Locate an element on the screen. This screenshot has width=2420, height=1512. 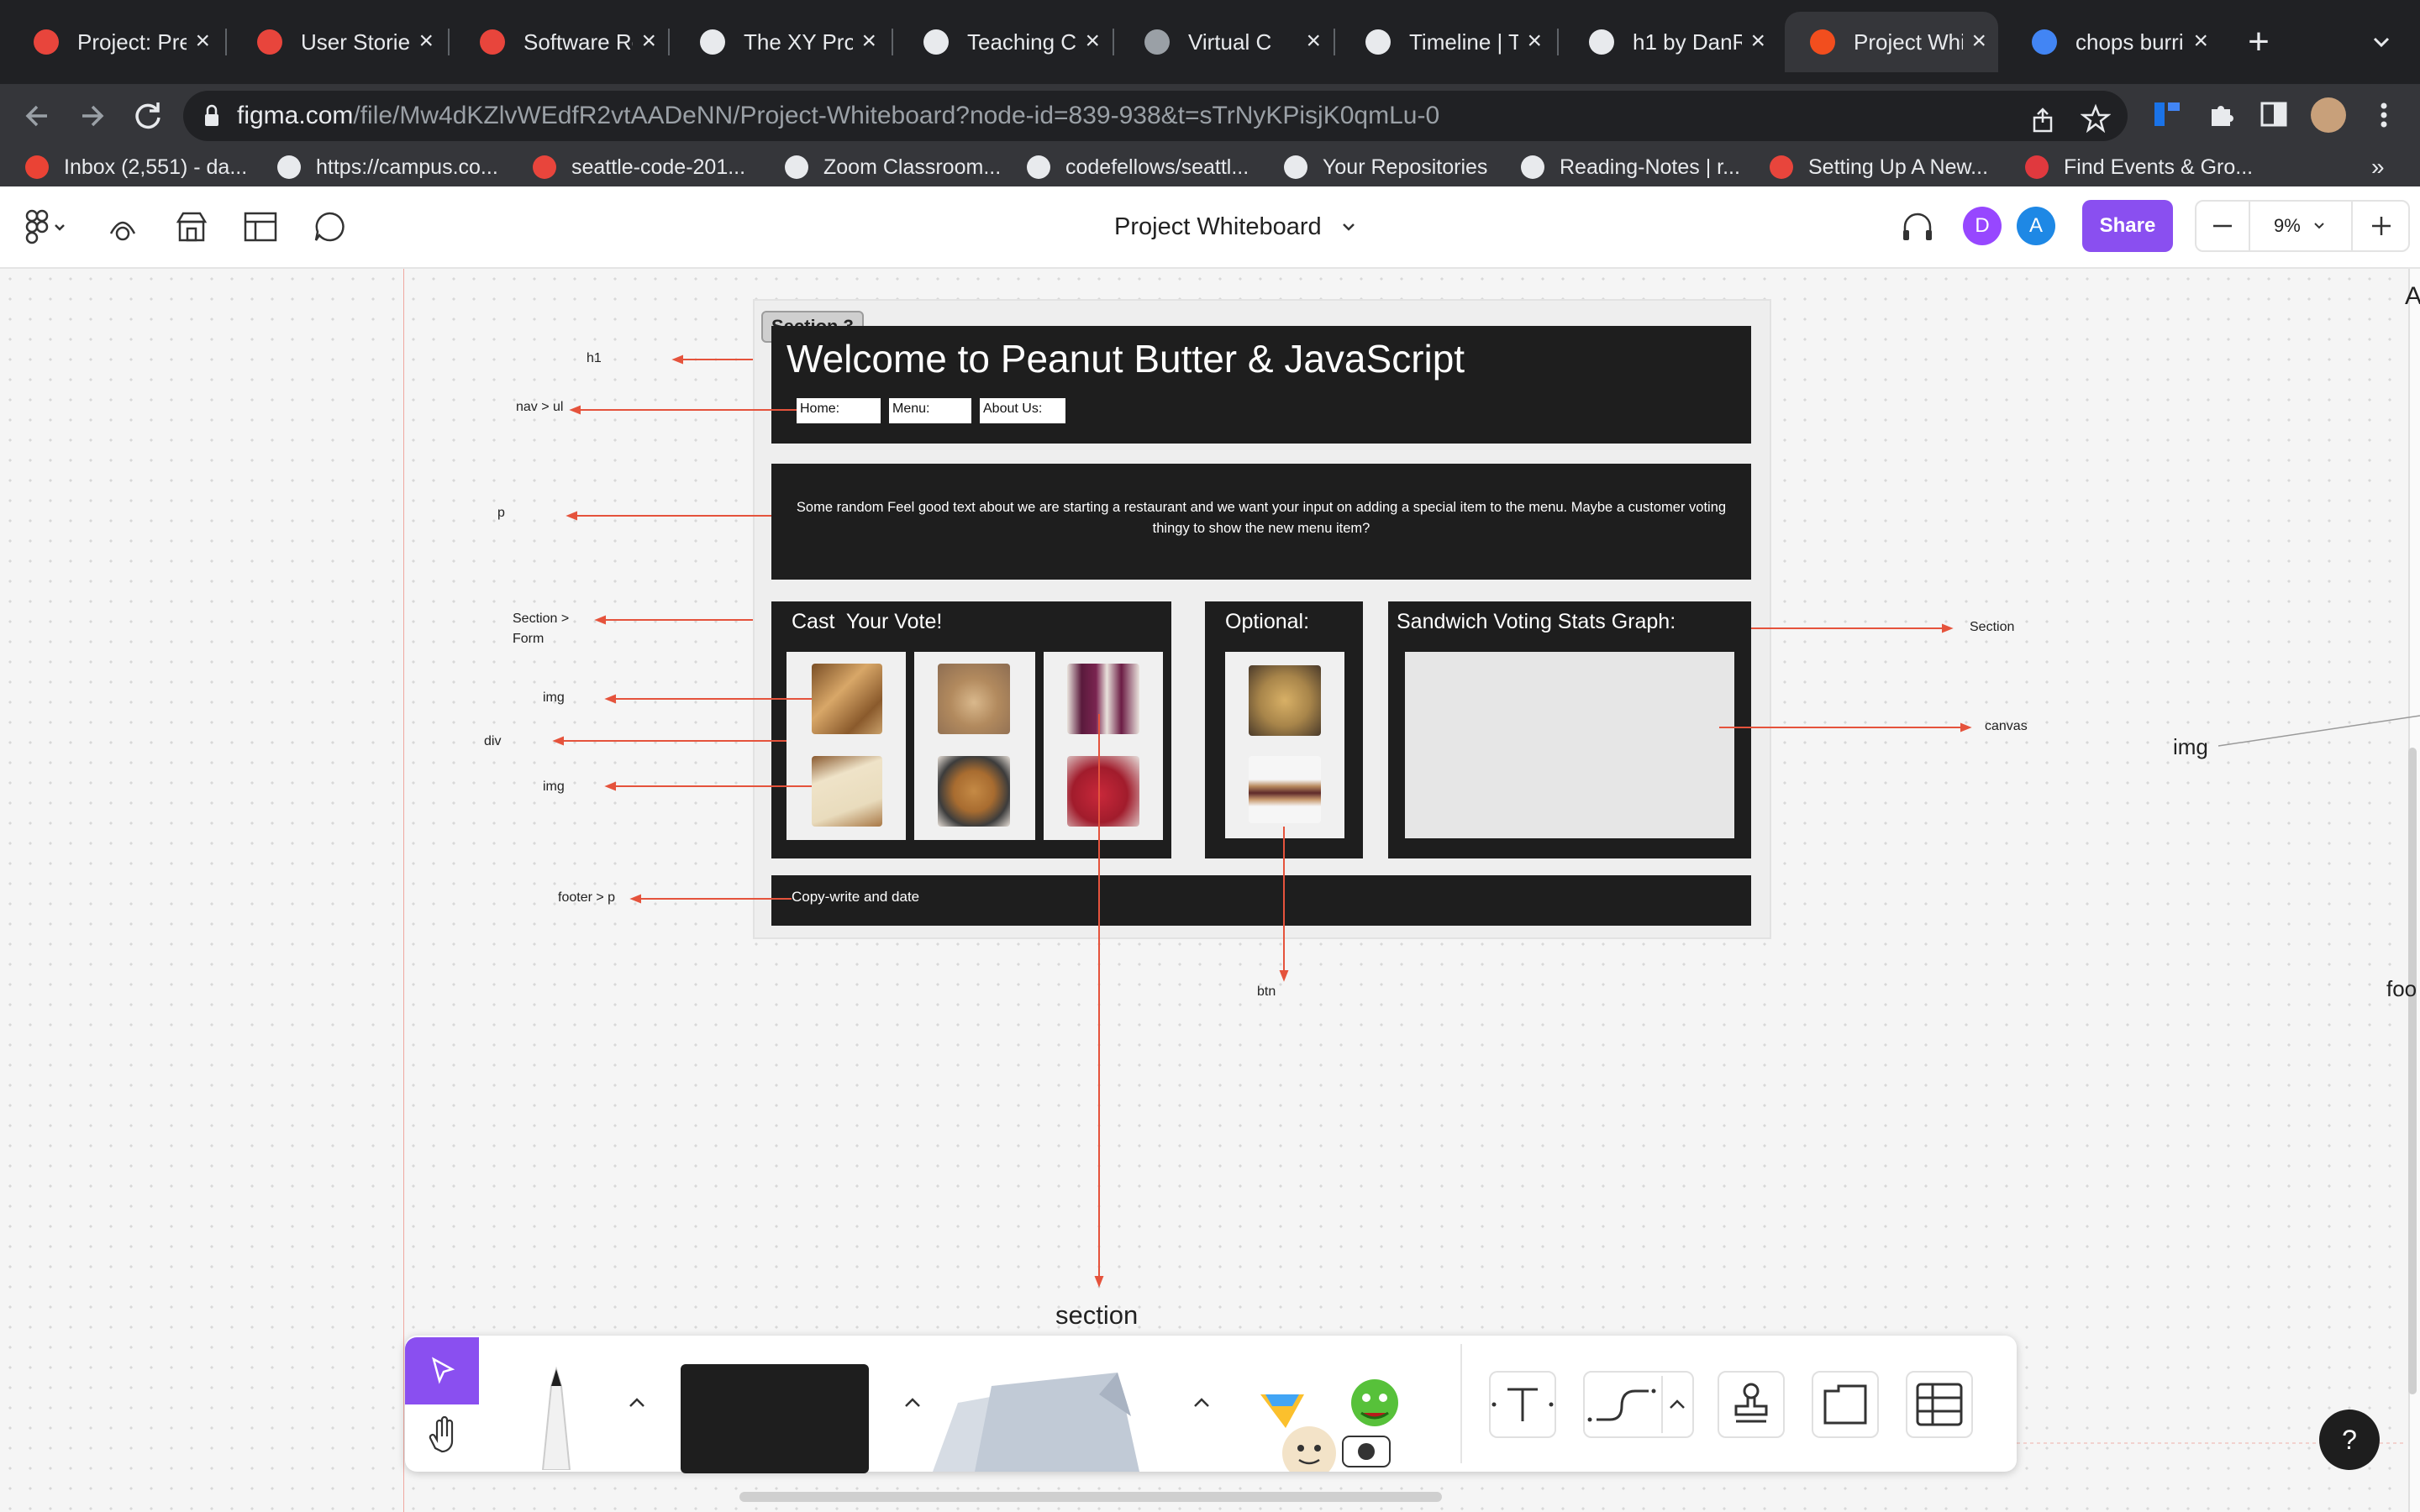
annotation-section-right: Section is located at coordinates (1992, 627).